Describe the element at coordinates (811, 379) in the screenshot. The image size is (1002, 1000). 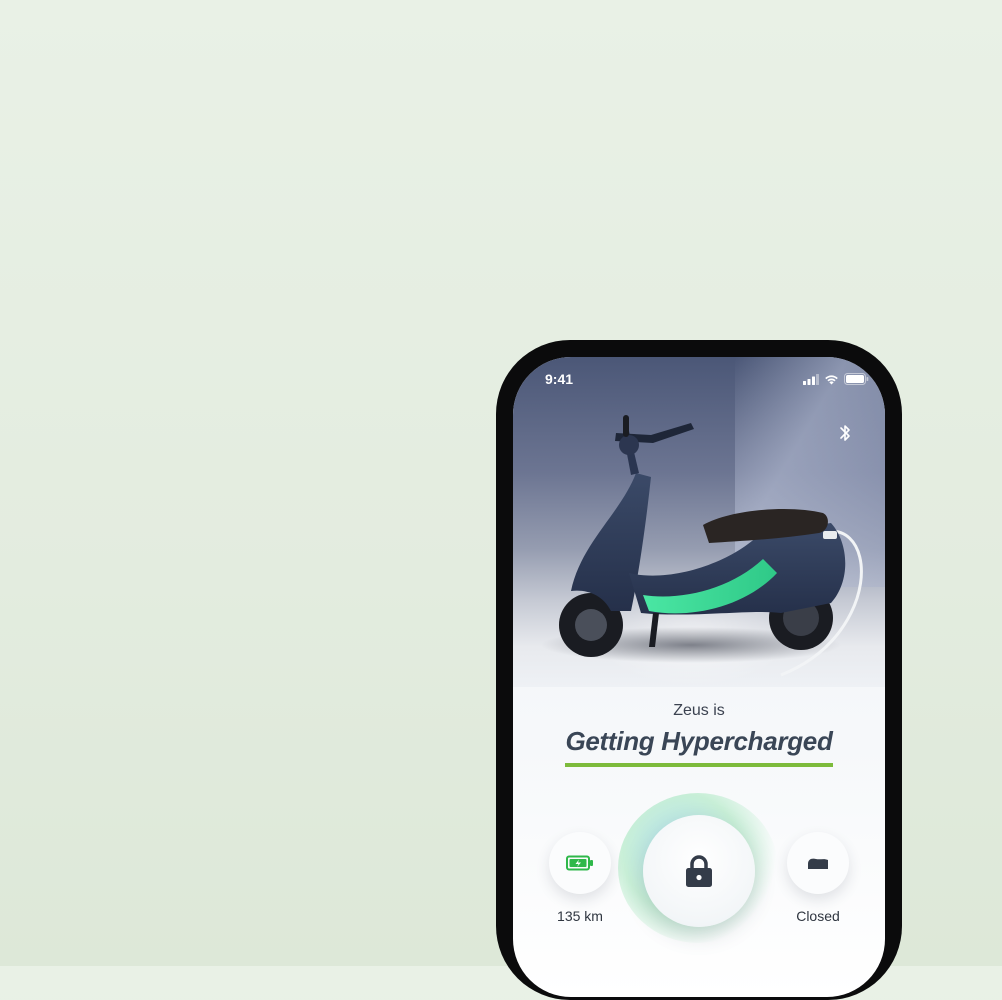
I see `signal-icon` at that location.